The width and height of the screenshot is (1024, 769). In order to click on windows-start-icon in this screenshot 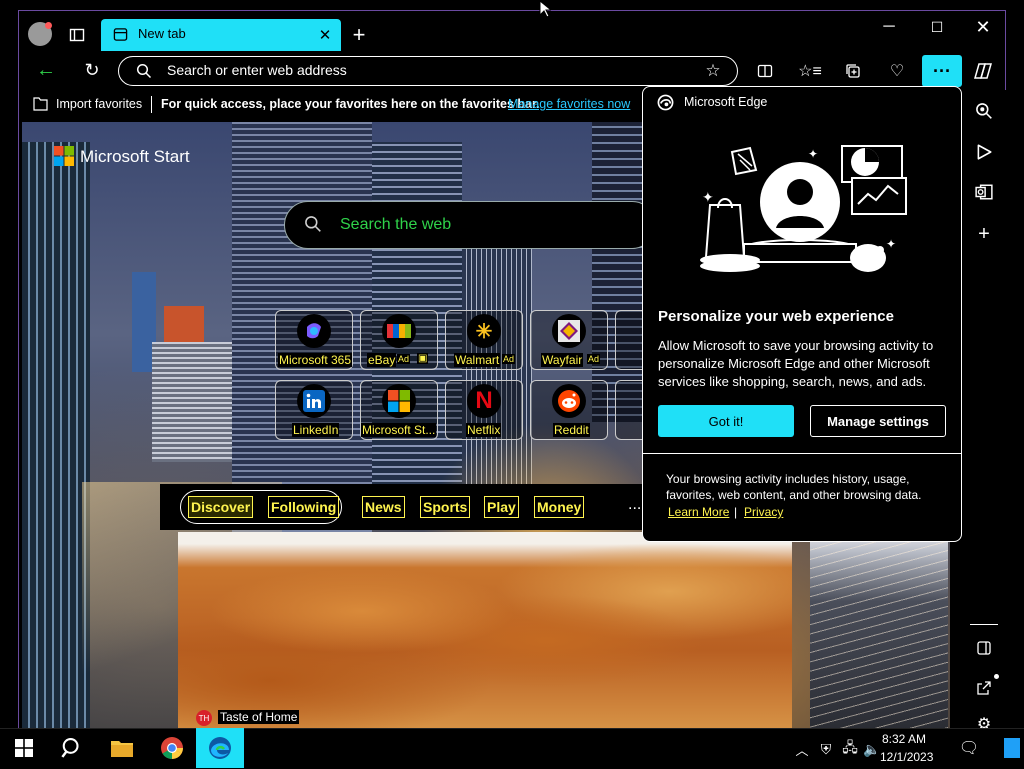, I will do `click(24, 748)`.